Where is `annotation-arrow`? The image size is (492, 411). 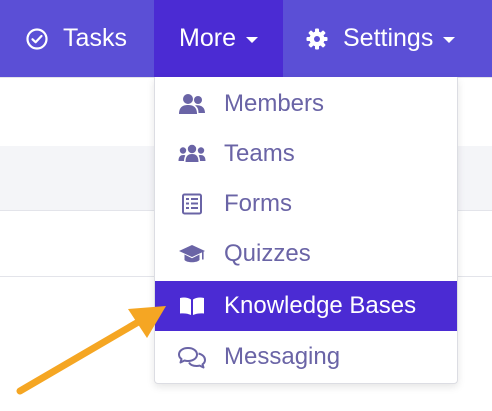
annotation-arrow is located at coordinates (91, 350).